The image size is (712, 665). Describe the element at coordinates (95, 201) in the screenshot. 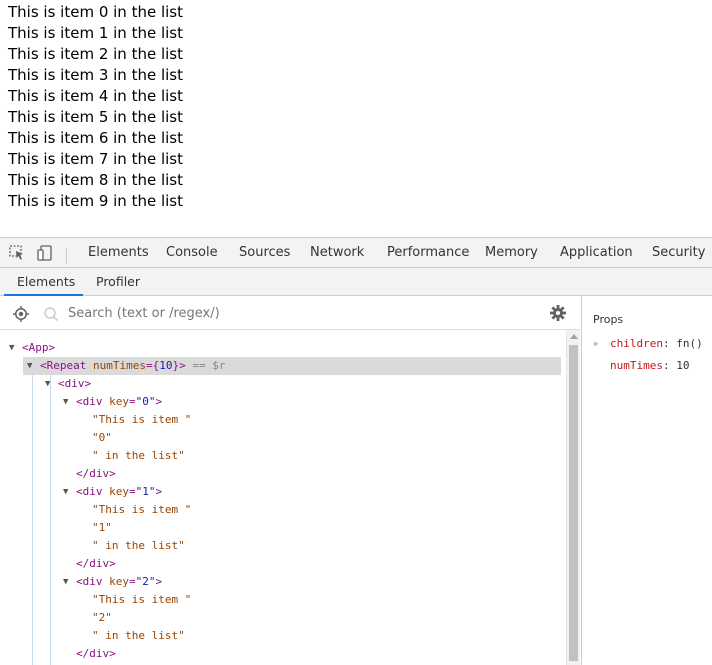

I see `list-item: This is item 9 in the list` at that location.